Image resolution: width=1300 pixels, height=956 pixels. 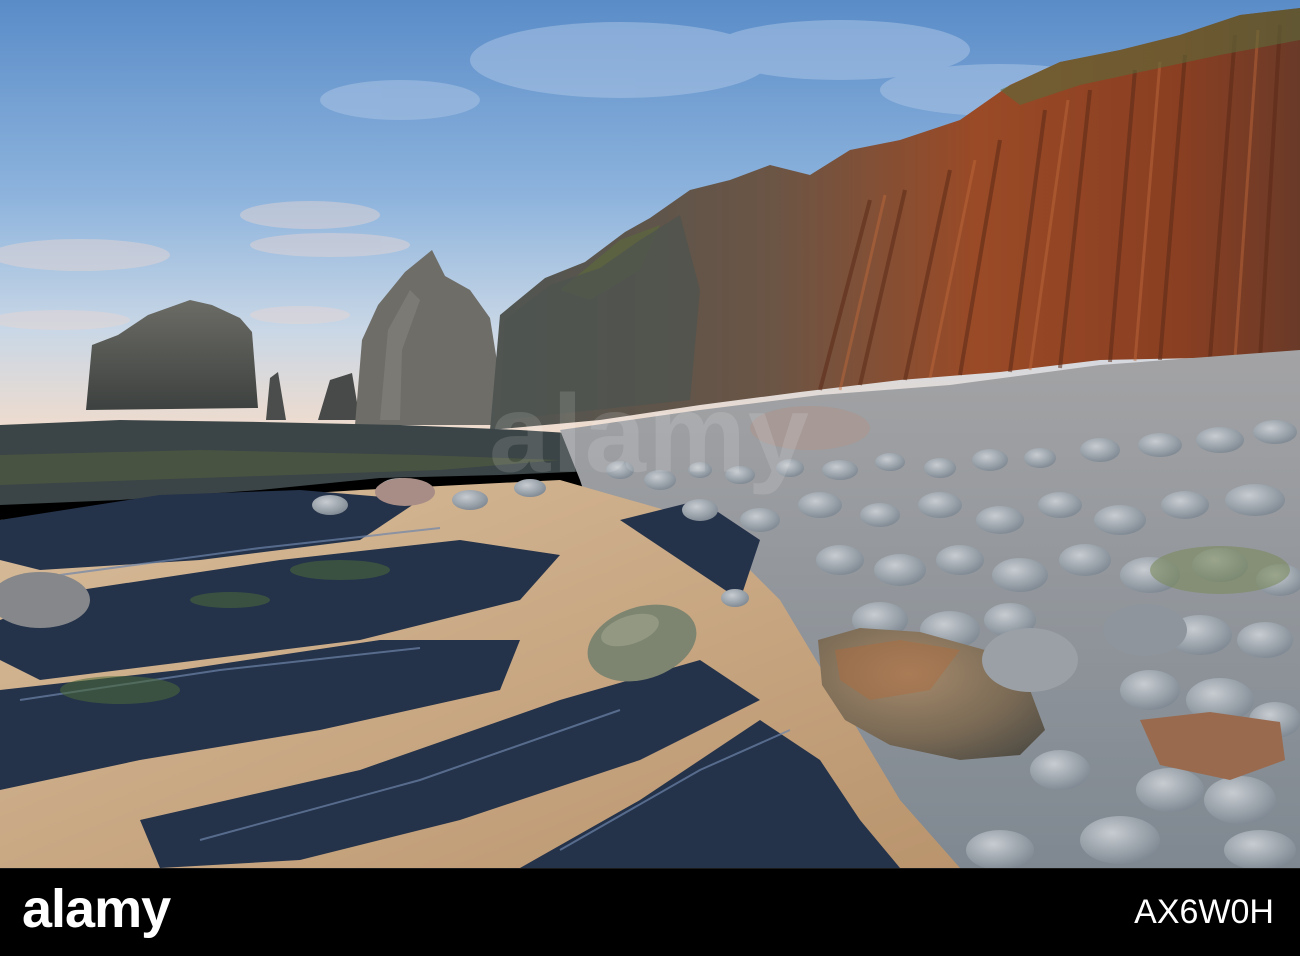 I want to click on footer-bar: alamy AX6W0H, so click(x=650, y=912).